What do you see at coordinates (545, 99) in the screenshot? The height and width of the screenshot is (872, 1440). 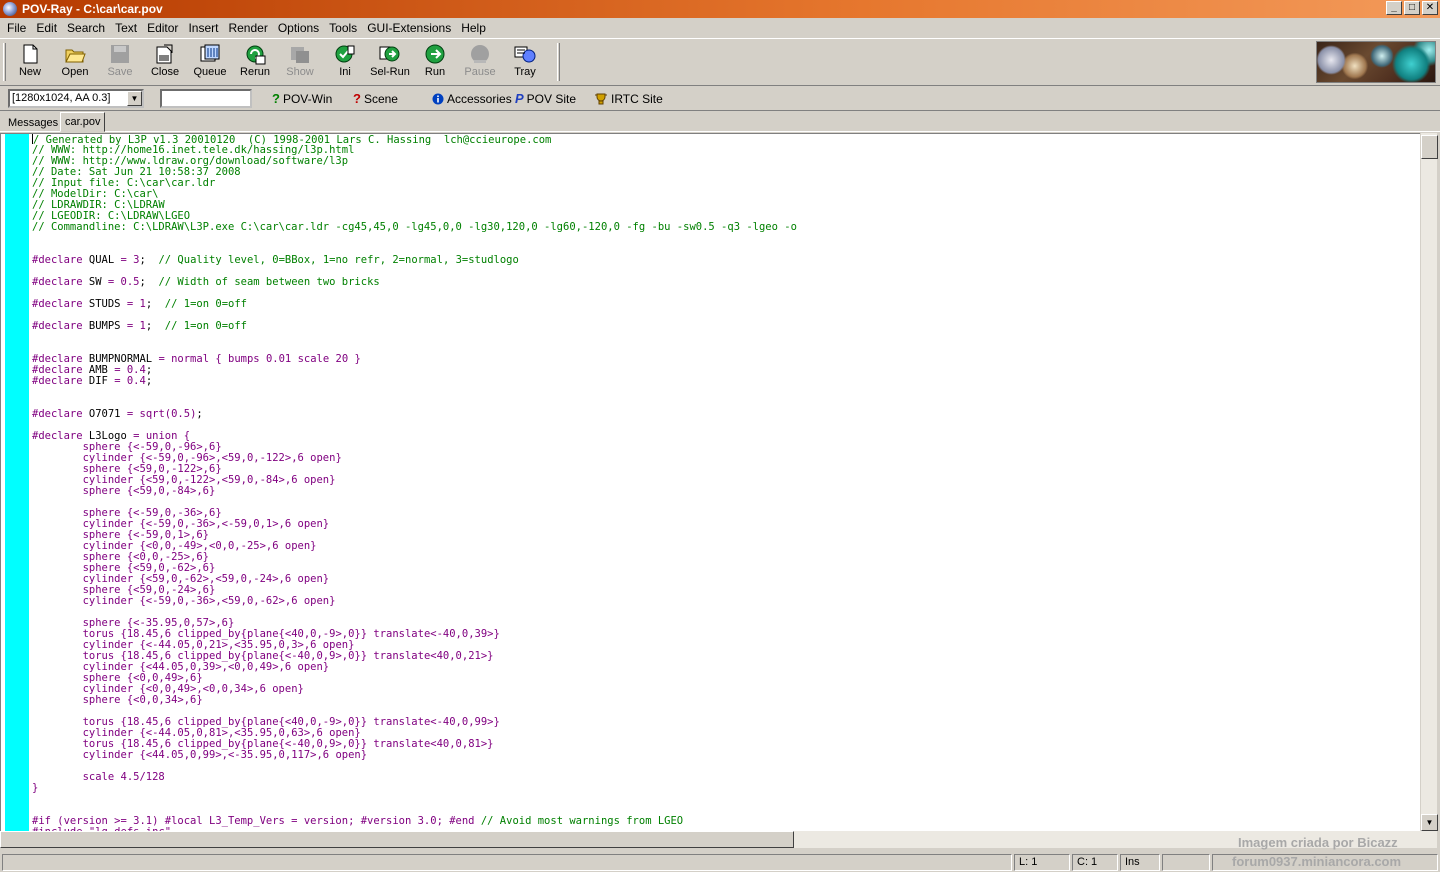 I see `pov-site-button: P POV Site` at bounding box center [545, 99].